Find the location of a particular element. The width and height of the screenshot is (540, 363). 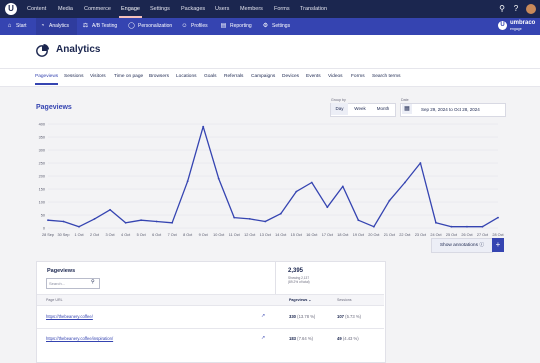

avatar is located at coordinates (531, 9).